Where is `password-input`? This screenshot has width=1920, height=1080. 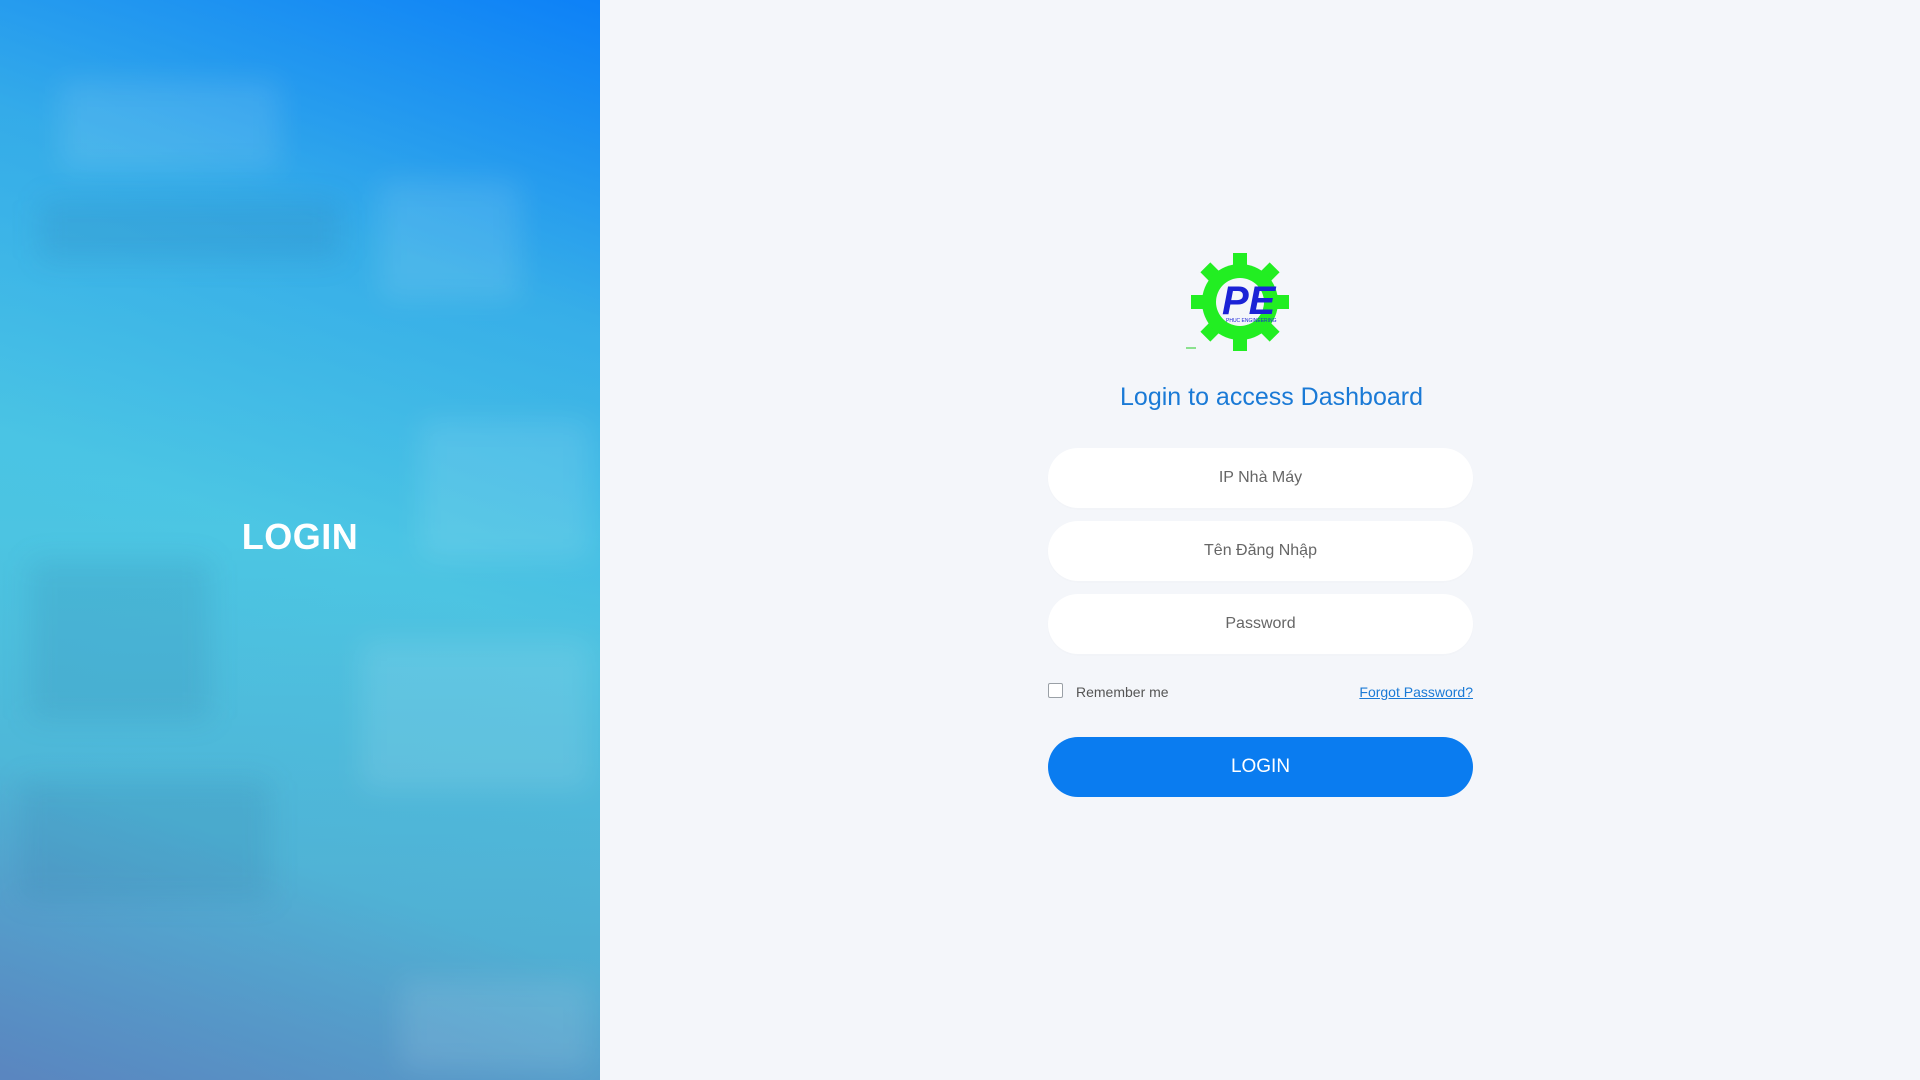
password-input is located at coordinates (1260, 624).